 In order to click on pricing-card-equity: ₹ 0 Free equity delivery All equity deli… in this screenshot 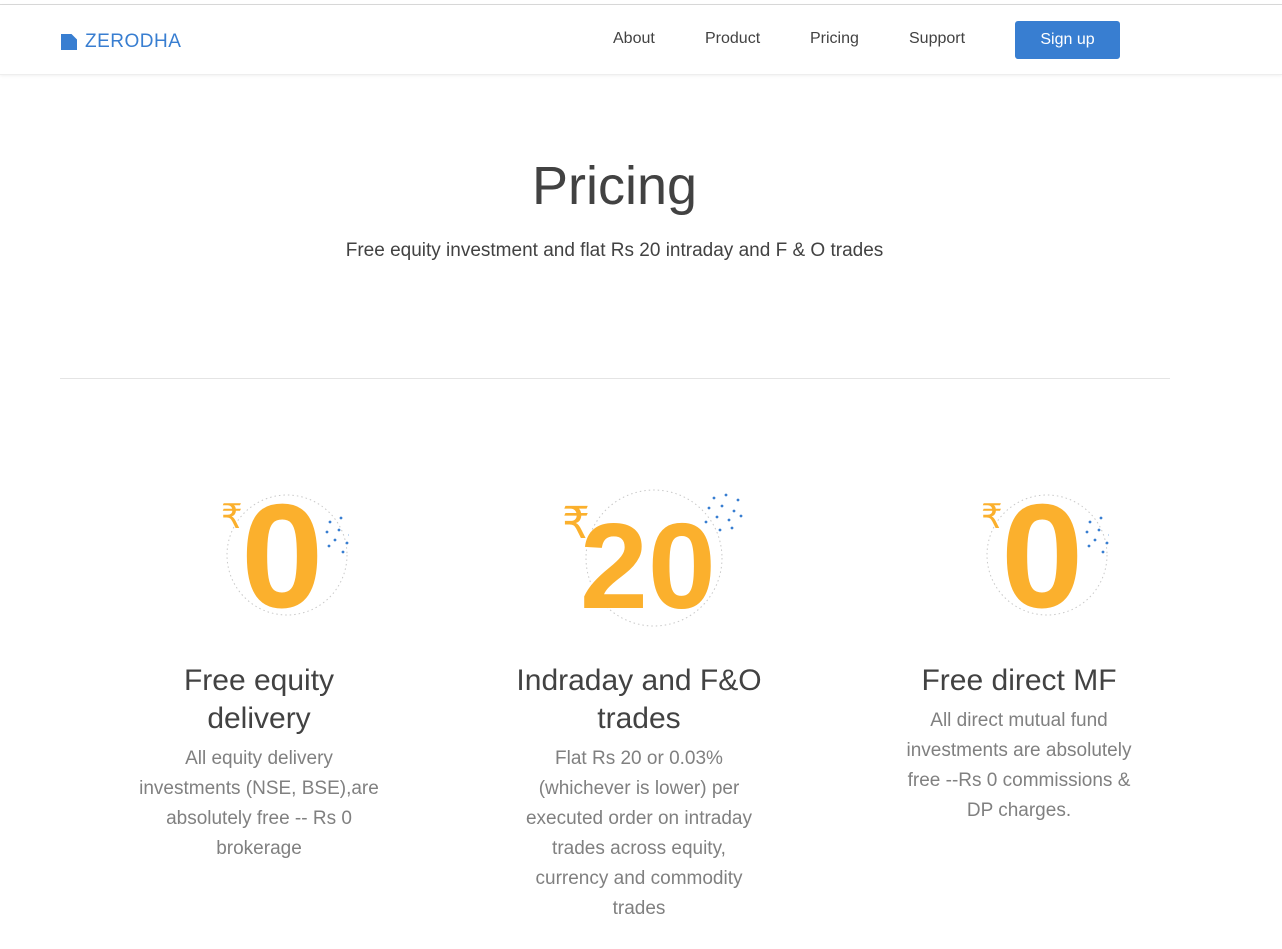, I will do `click(259, 672)`.